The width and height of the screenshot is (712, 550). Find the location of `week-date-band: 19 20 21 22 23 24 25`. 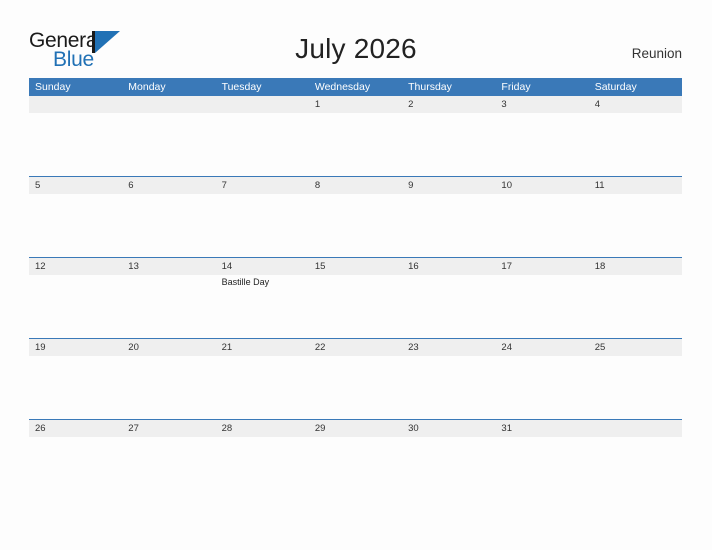

week-date-band: 19 20 21 22 23 24 25 is located at coordinates (355, 347).